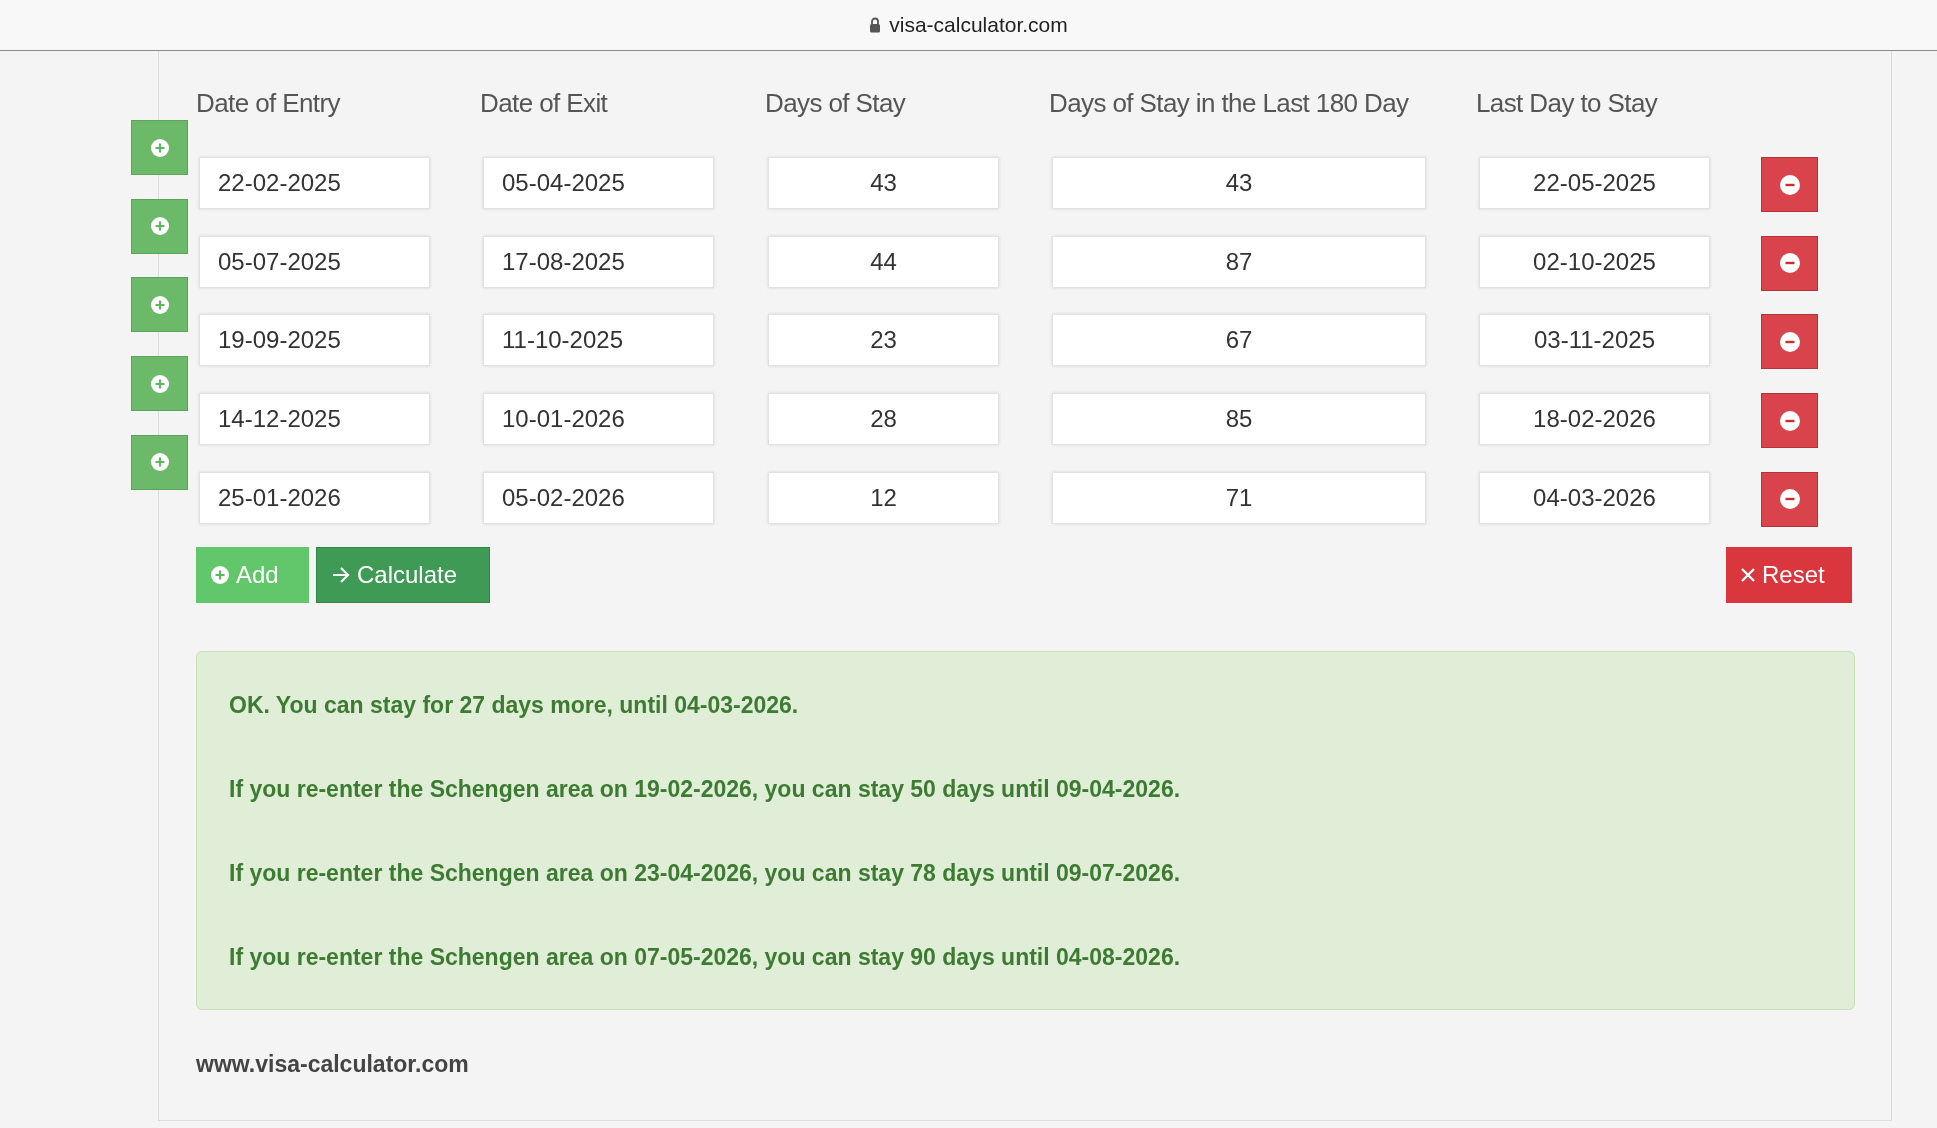 This screenshot has width=1937, height=1128. I want to click on column-header: Last Day to Stay, so click(1567, 103).